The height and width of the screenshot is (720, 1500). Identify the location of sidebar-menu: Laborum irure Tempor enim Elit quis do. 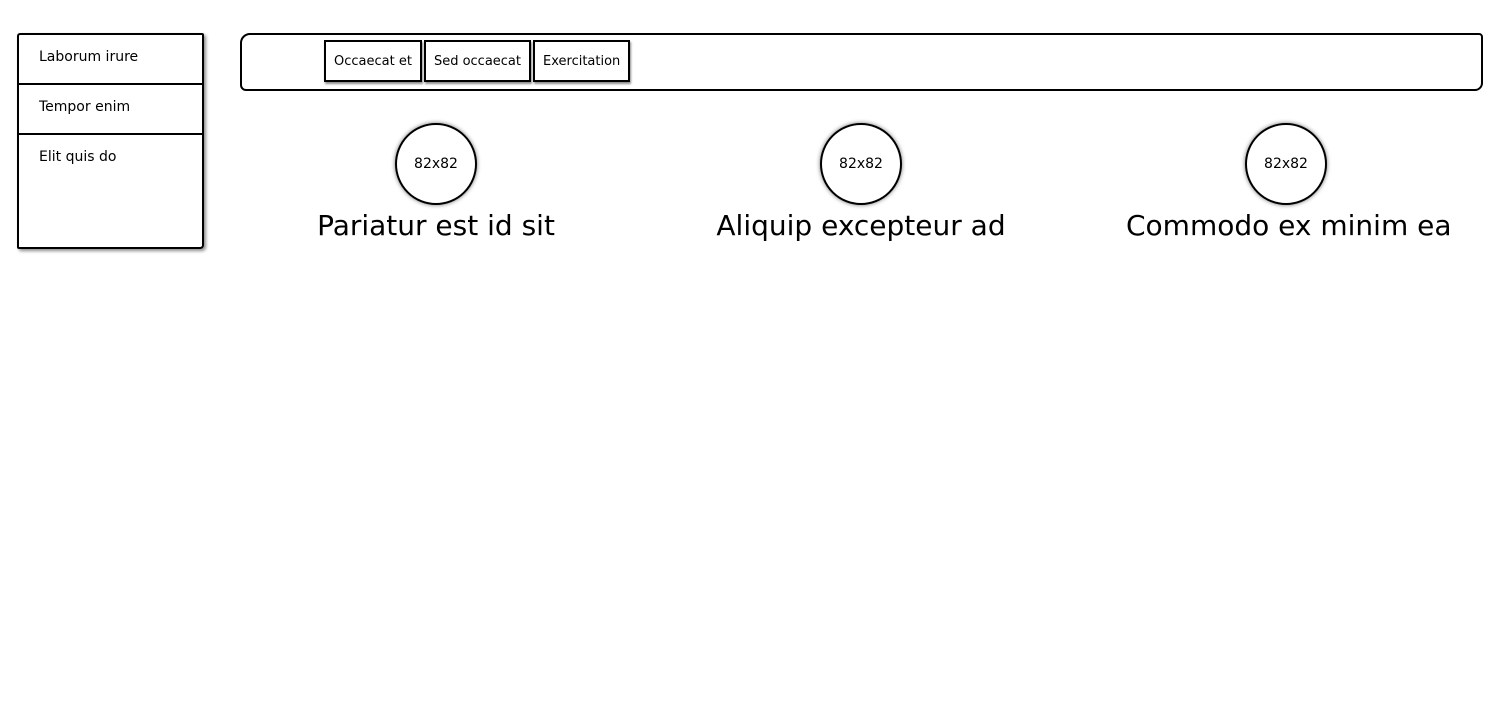
(110, 141).